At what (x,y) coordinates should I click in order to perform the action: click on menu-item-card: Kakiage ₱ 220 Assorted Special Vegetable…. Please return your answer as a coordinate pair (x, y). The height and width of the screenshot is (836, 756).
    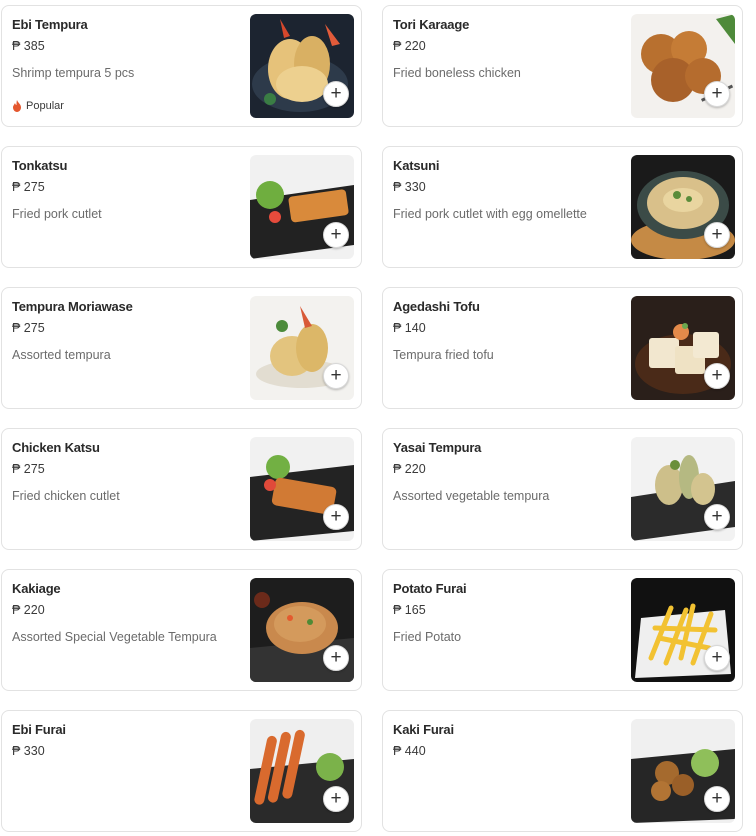
    Looking at the image, I should click on (181, 630).